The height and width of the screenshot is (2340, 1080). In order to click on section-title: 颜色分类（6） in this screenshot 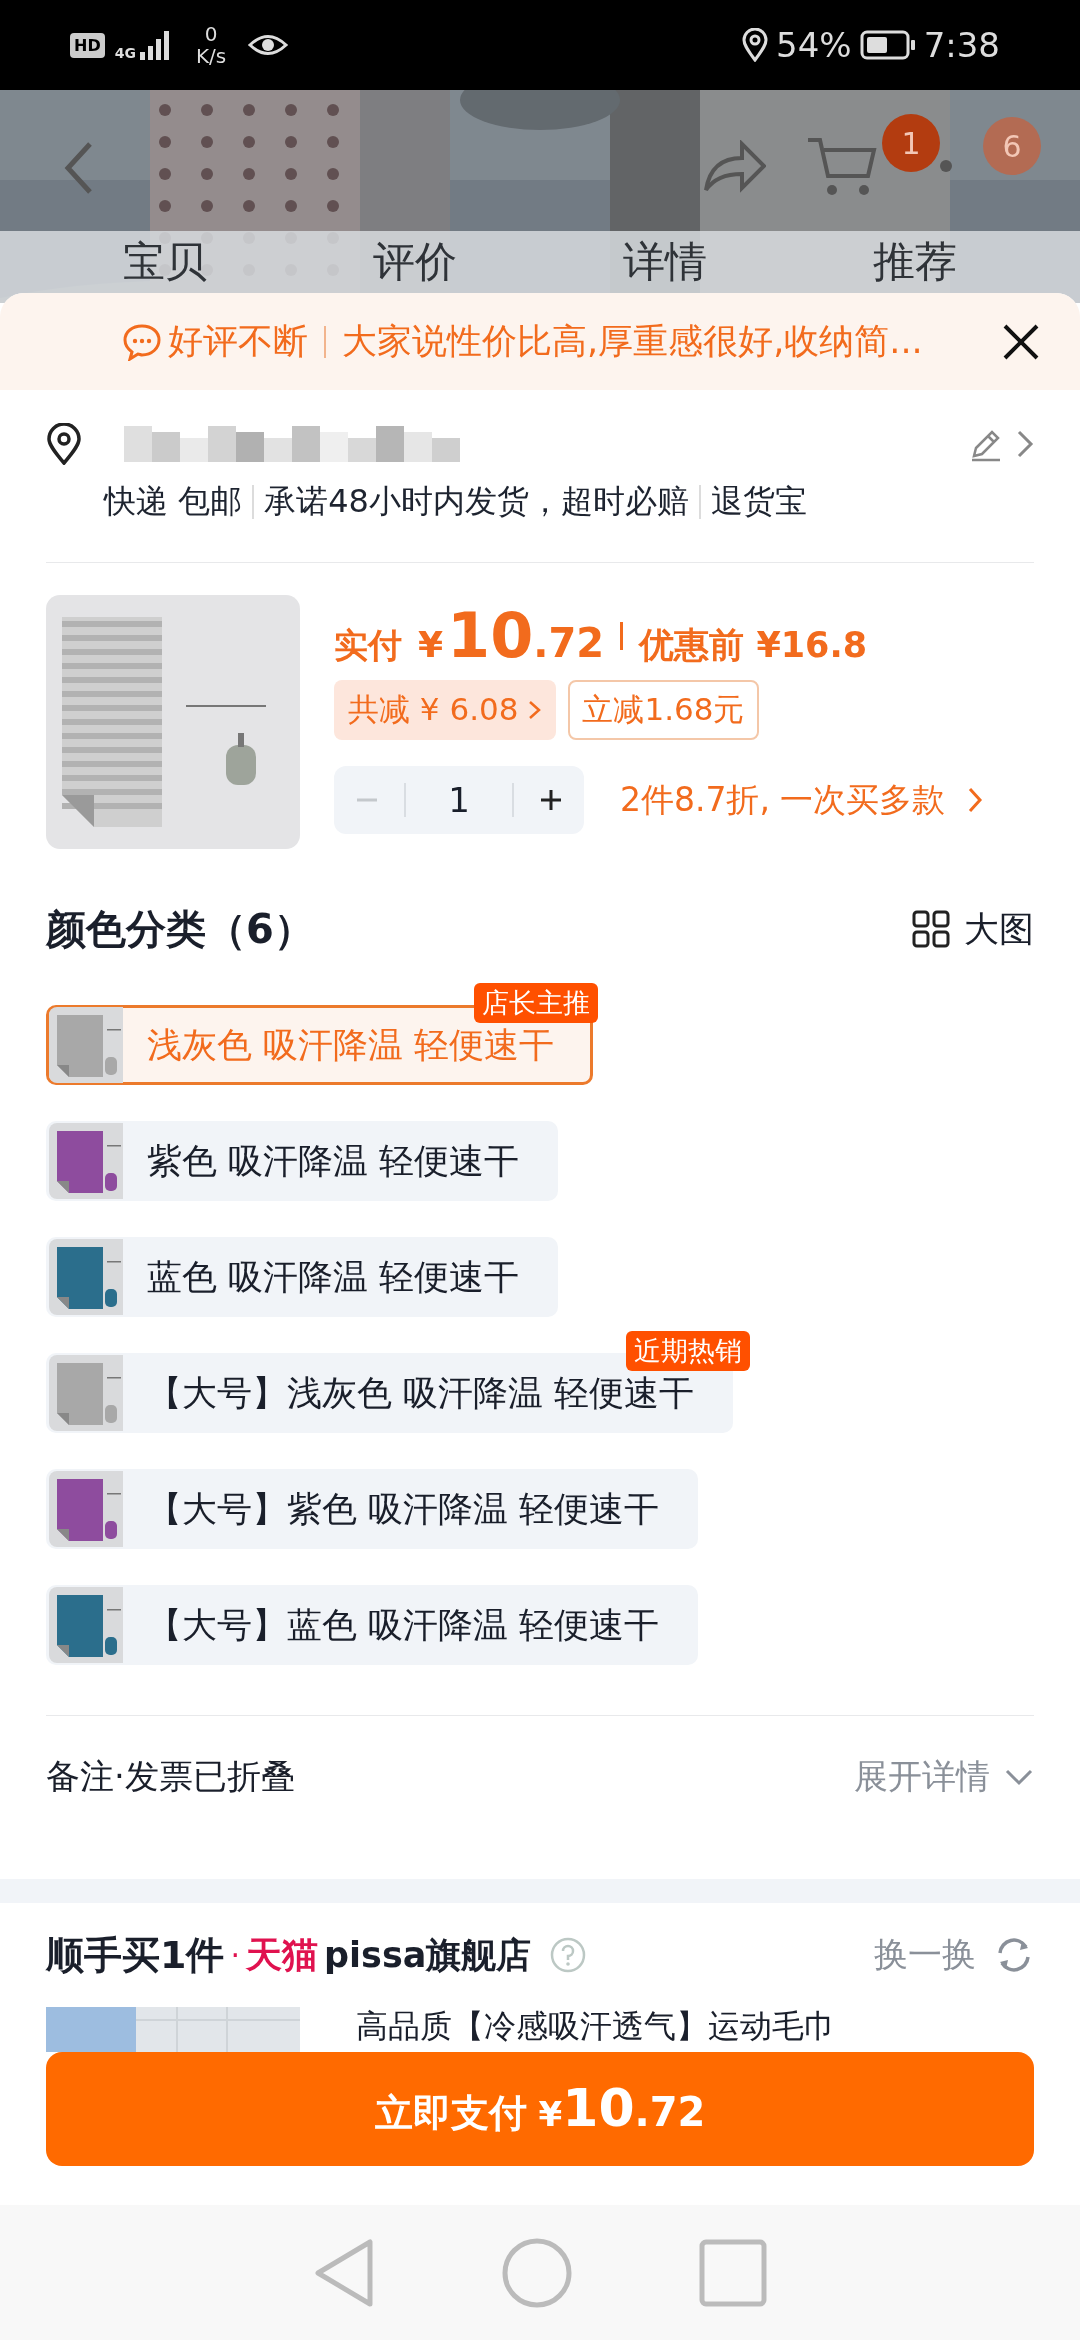, I will do `click(180, 929)`.